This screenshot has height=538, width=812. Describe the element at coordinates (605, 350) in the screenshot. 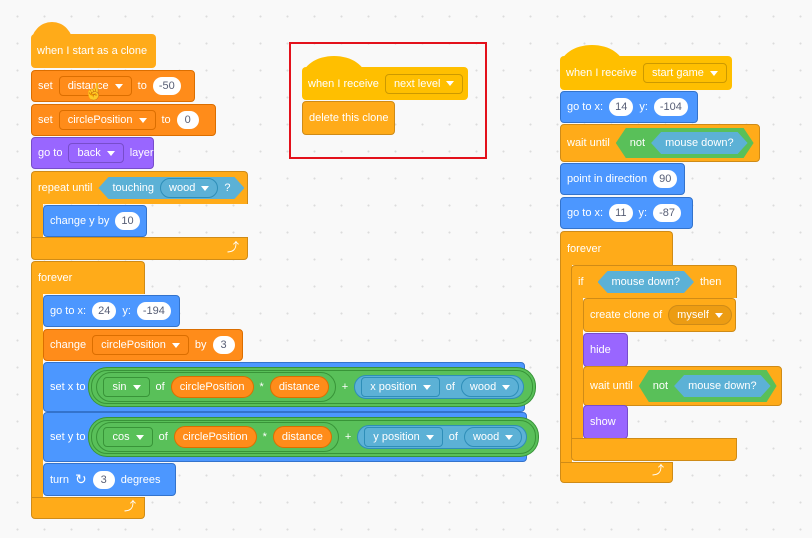

I see `hide-block: hide` at that location.